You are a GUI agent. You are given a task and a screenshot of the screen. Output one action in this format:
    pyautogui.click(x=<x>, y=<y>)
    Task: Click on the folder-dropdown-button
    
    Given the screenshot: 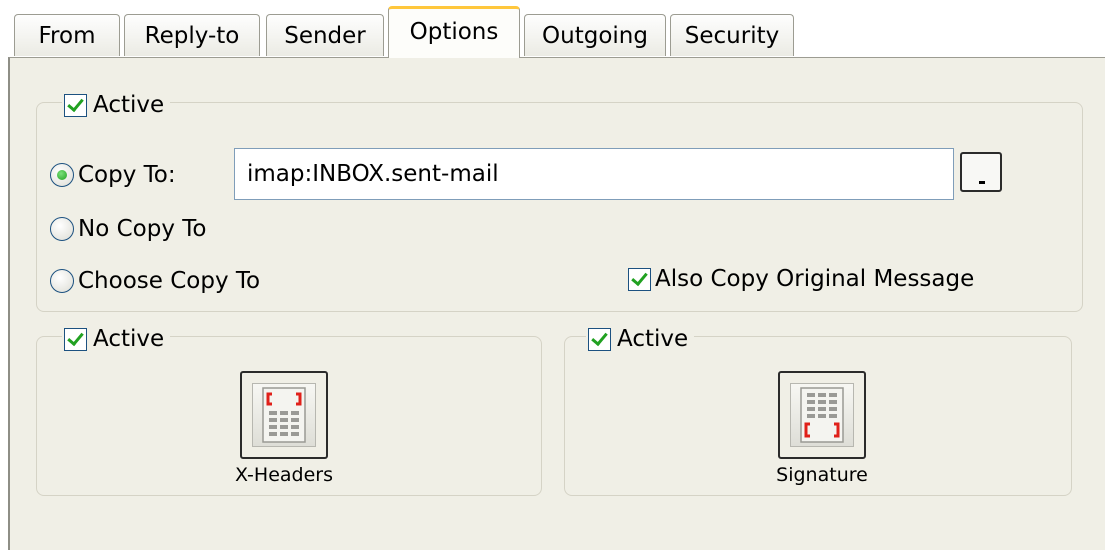 What is the action you would take?
    pyautogui.click(x=981, y=172)
    